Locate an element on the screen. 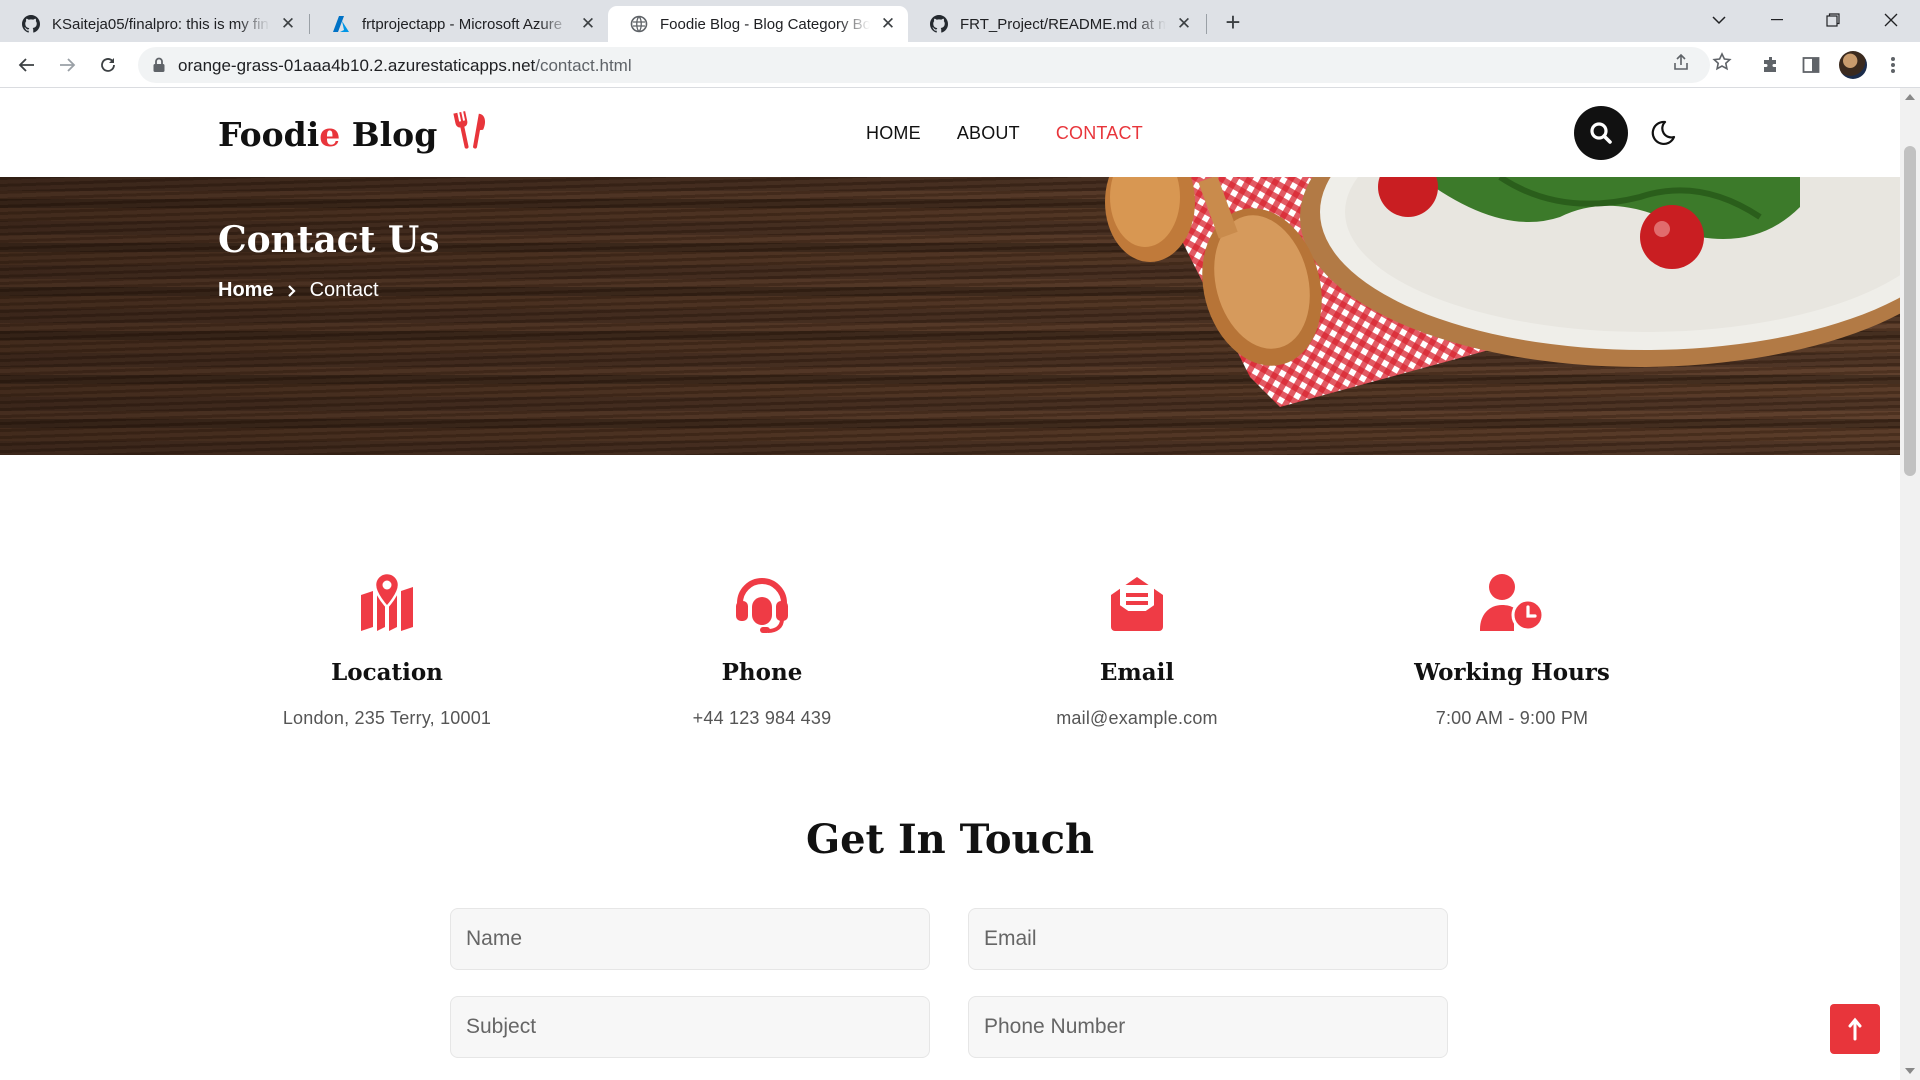 This screenshot has height=1080, width=1920. fork-knife-icon is located at coordinates (469, 130).